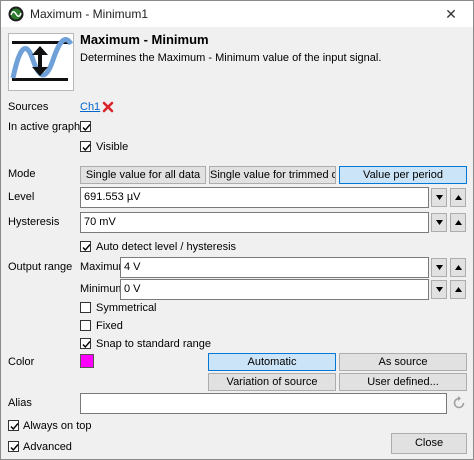 This screenshot has width=474, height=460. Describe the element at coordinates (451, 14) in the screenshot. I see `window-close-button: ✕` at that location.